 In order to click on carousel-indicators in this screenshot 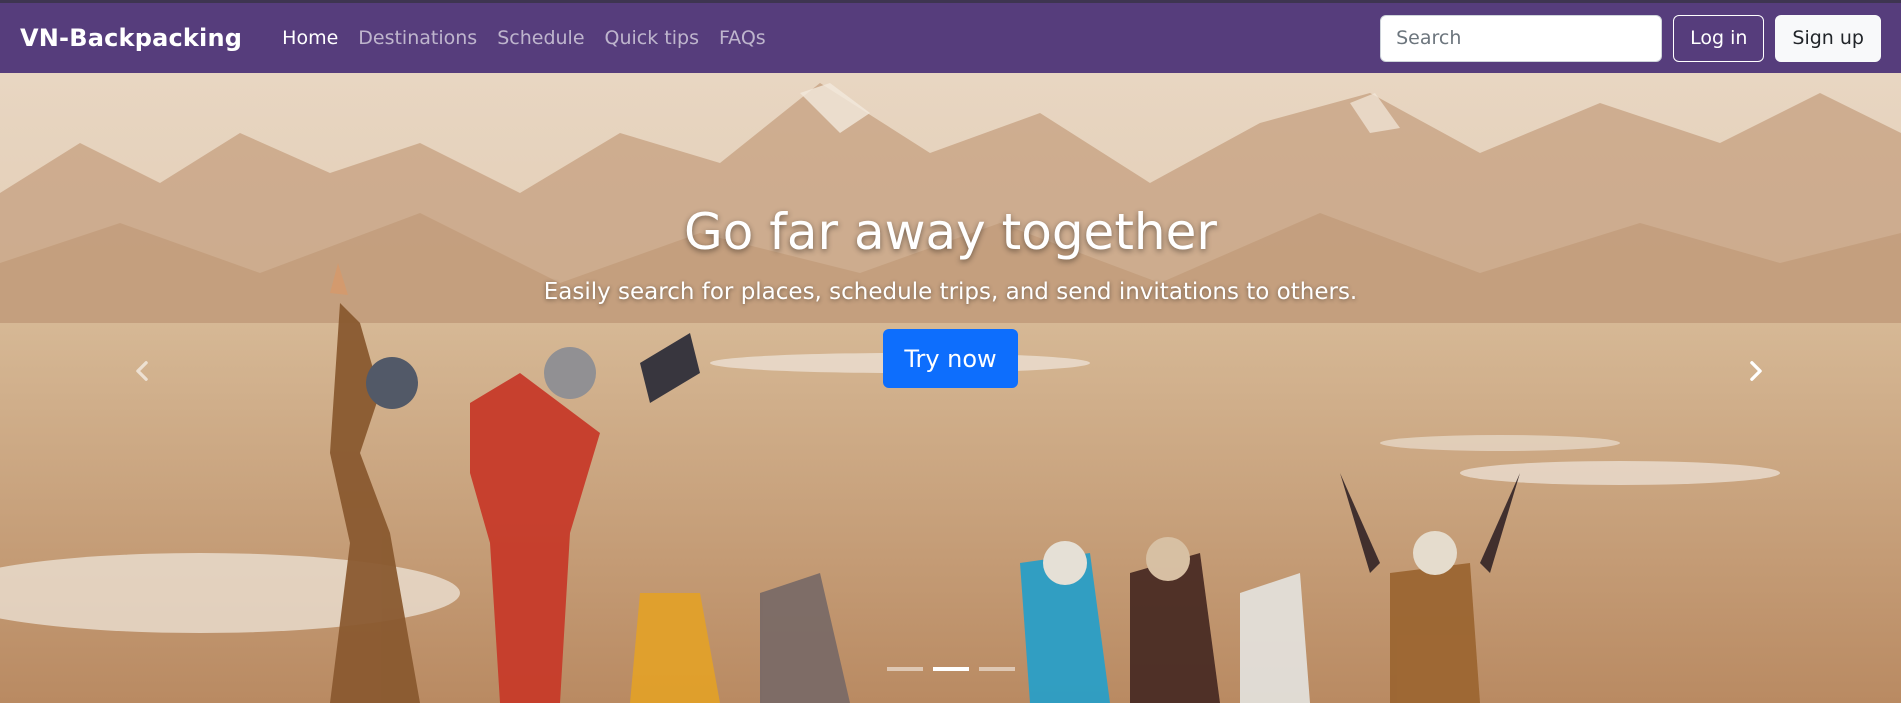, I will do `click(950, 669)`.